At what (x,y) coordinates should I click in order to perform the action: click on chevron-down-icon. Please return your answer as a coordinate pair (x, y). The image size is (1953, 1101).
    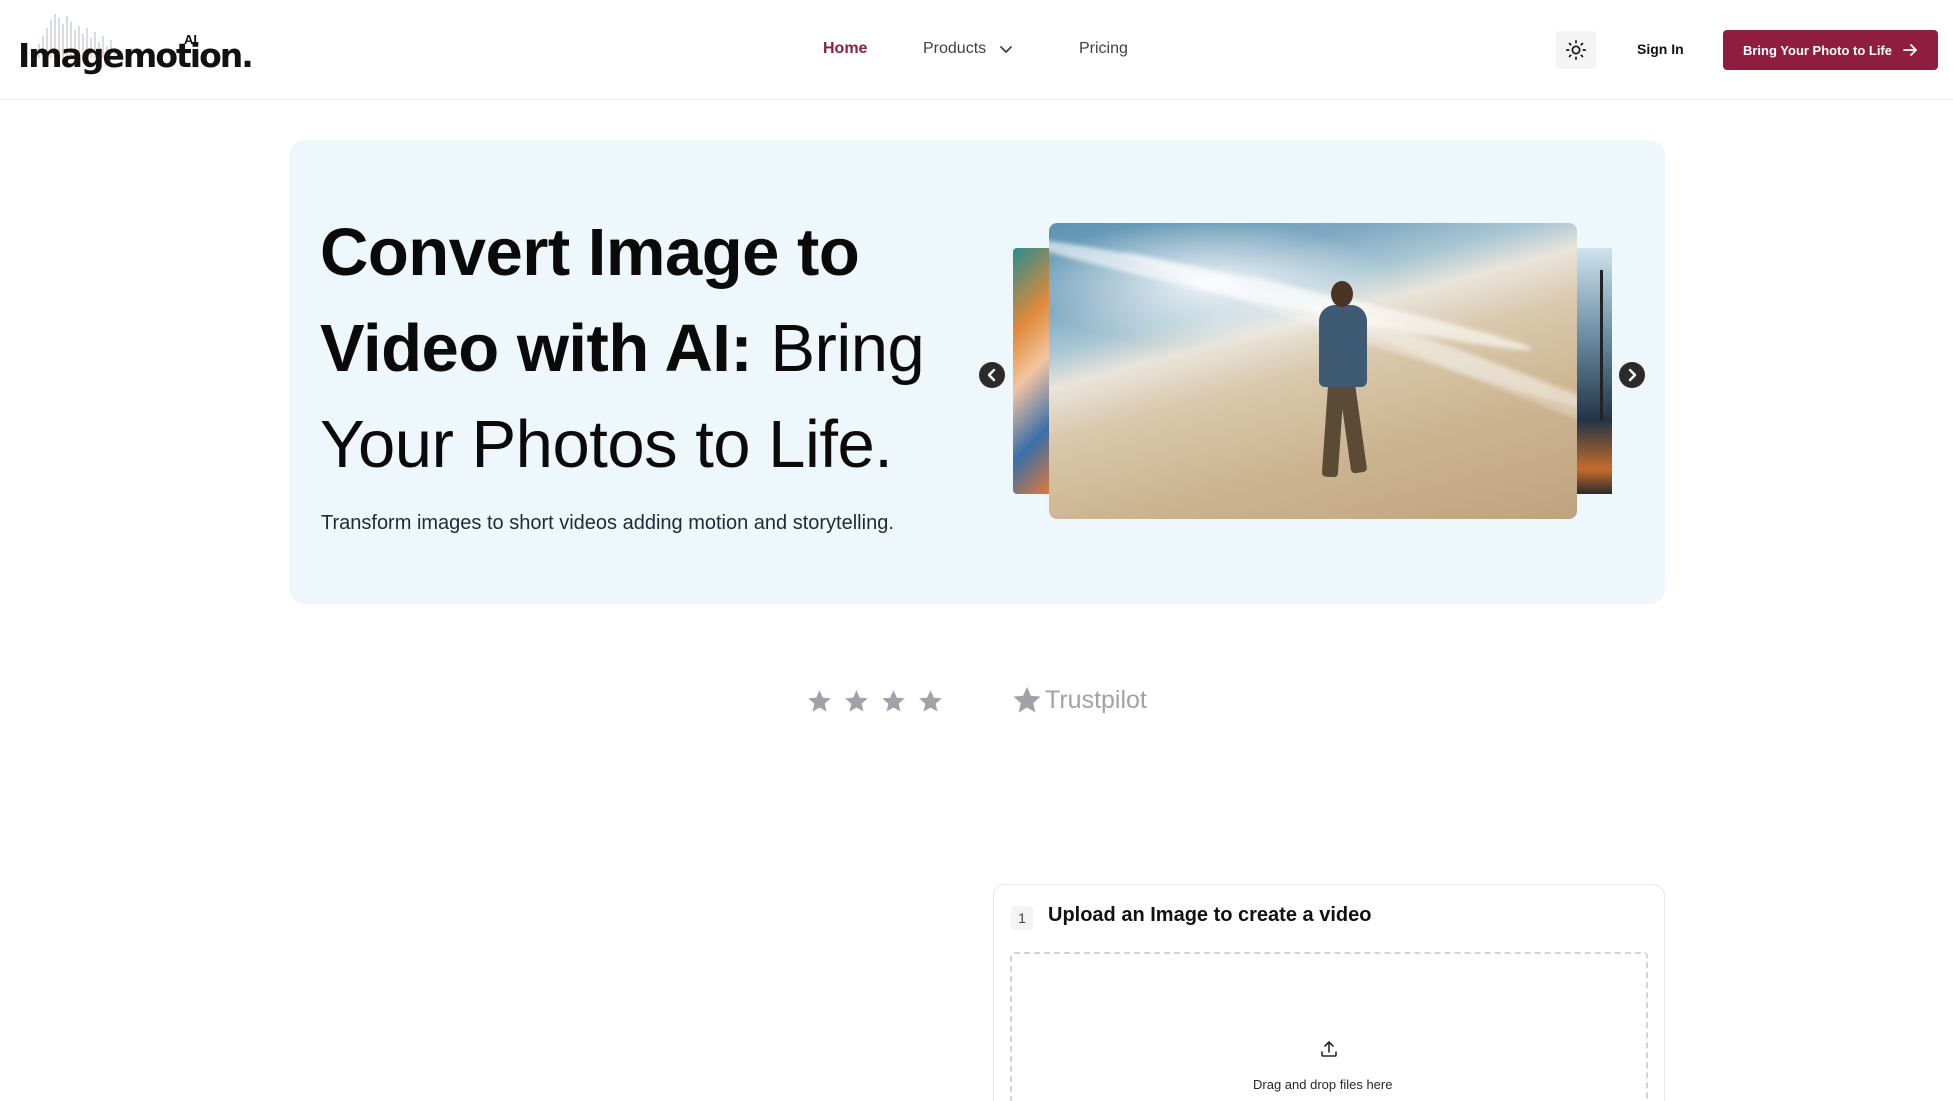
    Looking at the image, I should click on (1006, 49).